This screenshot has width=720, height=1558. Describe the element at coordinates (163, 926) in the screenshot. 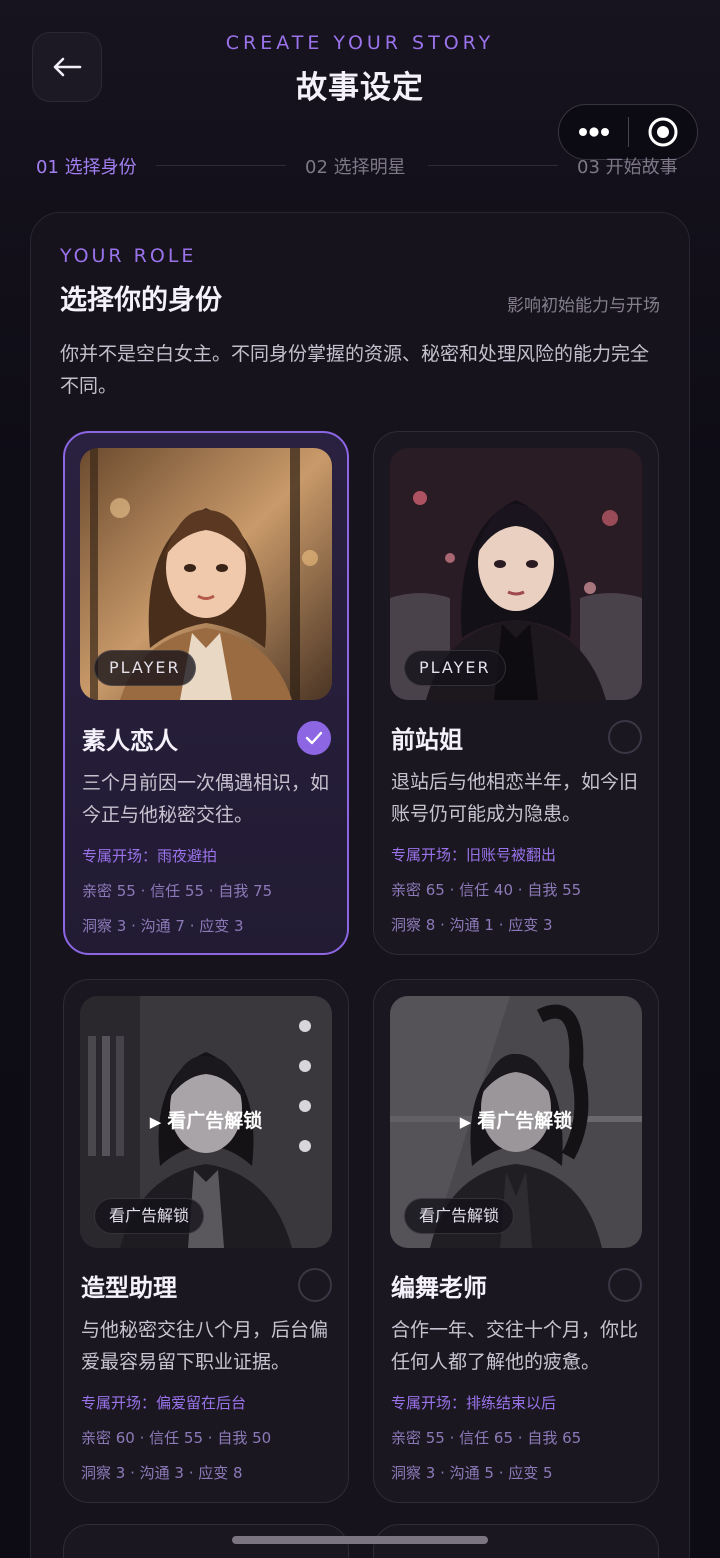

I see `card-skills: 洞察 3 · 沟通 7 · 应变 3` at that location.